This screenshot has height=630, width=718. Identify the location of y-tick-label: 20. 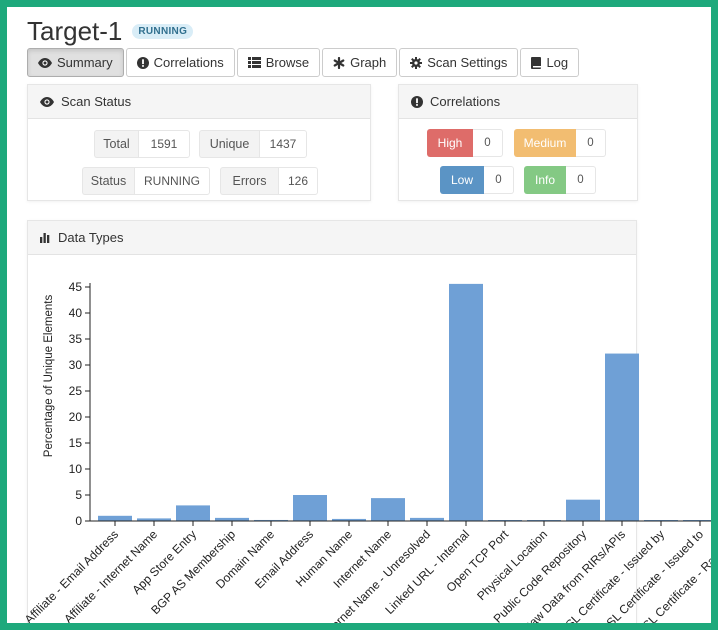
(76, 417).